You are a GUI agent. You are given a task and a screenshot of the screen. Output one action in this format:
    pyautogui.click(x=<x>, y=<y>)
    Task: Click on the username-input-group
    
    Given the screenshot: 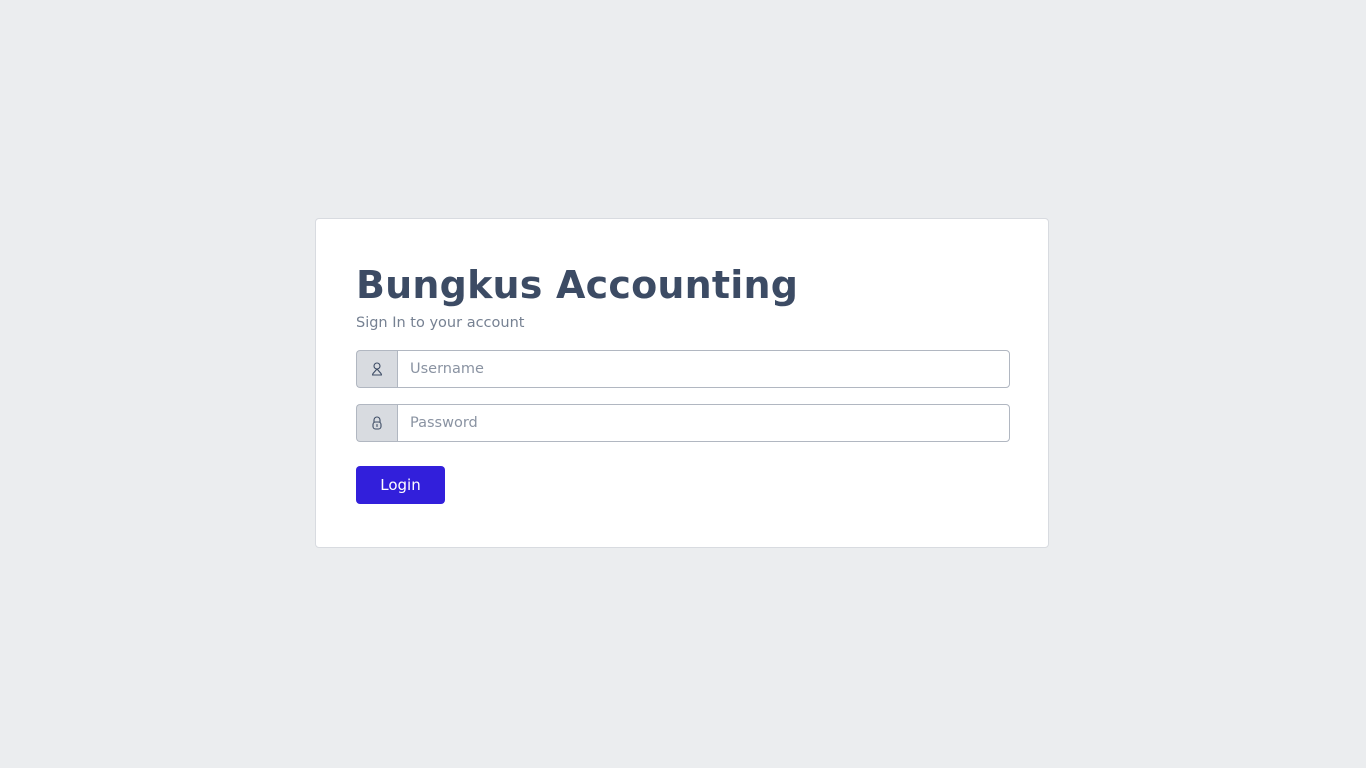 What is the action you would take?
    pyautogui.click(x=683, y=369)
    